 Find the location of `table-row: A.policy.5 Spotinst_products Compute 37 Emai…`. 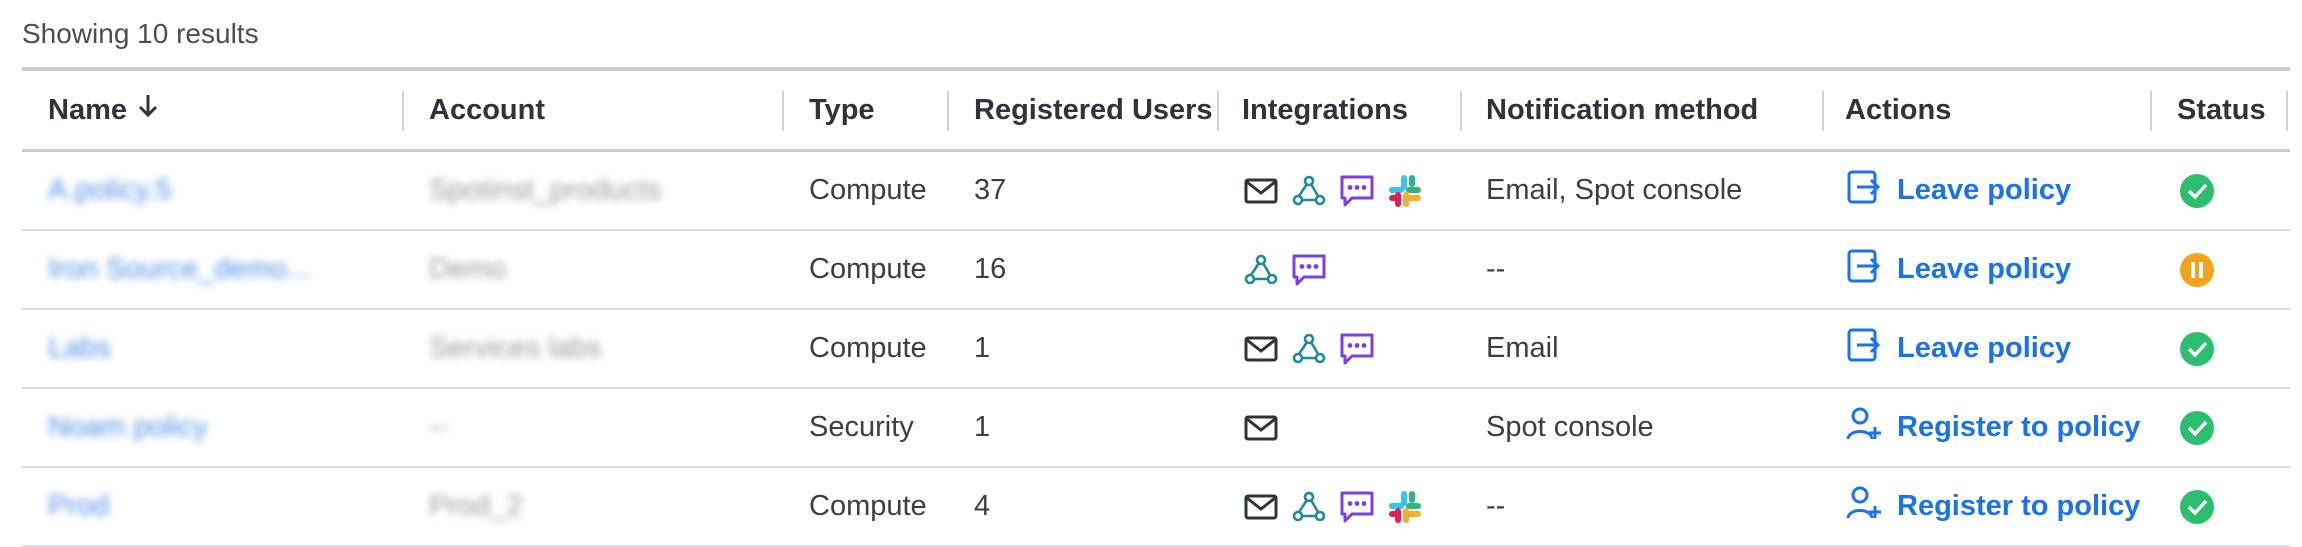

table-row: A.policy.5 Spotinst_products Compute 37 Emai… is located at coordinates (1156, 191).